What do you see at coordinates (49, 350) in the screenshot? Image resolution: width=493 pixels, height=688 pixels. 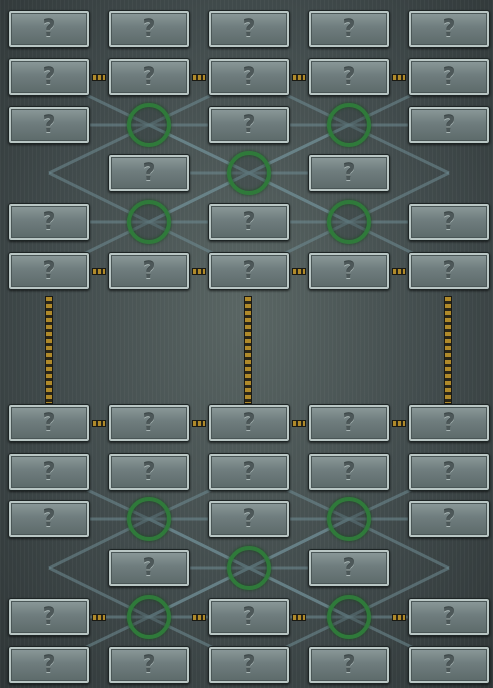 I see `connector-bar-left` at bounding box center [49, 350].